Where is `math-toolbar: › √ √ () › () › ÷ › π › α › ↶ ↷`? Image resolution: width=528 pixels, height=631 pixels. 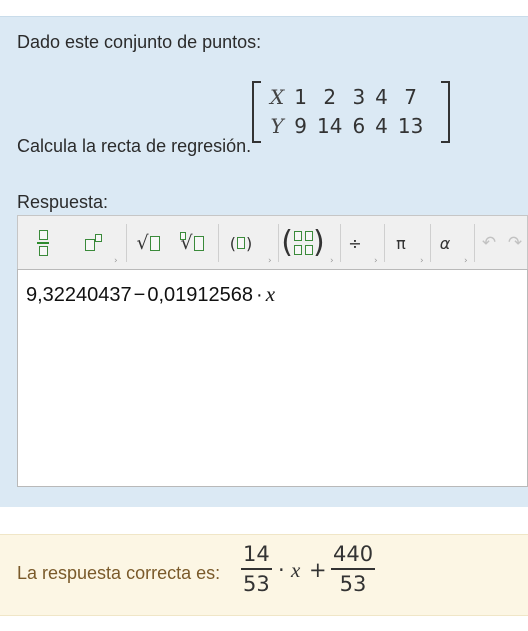 math-toolbar: › √ √ () › () › ÷ › π › α › ↶ ↷ is located at coordinates (272, 242).